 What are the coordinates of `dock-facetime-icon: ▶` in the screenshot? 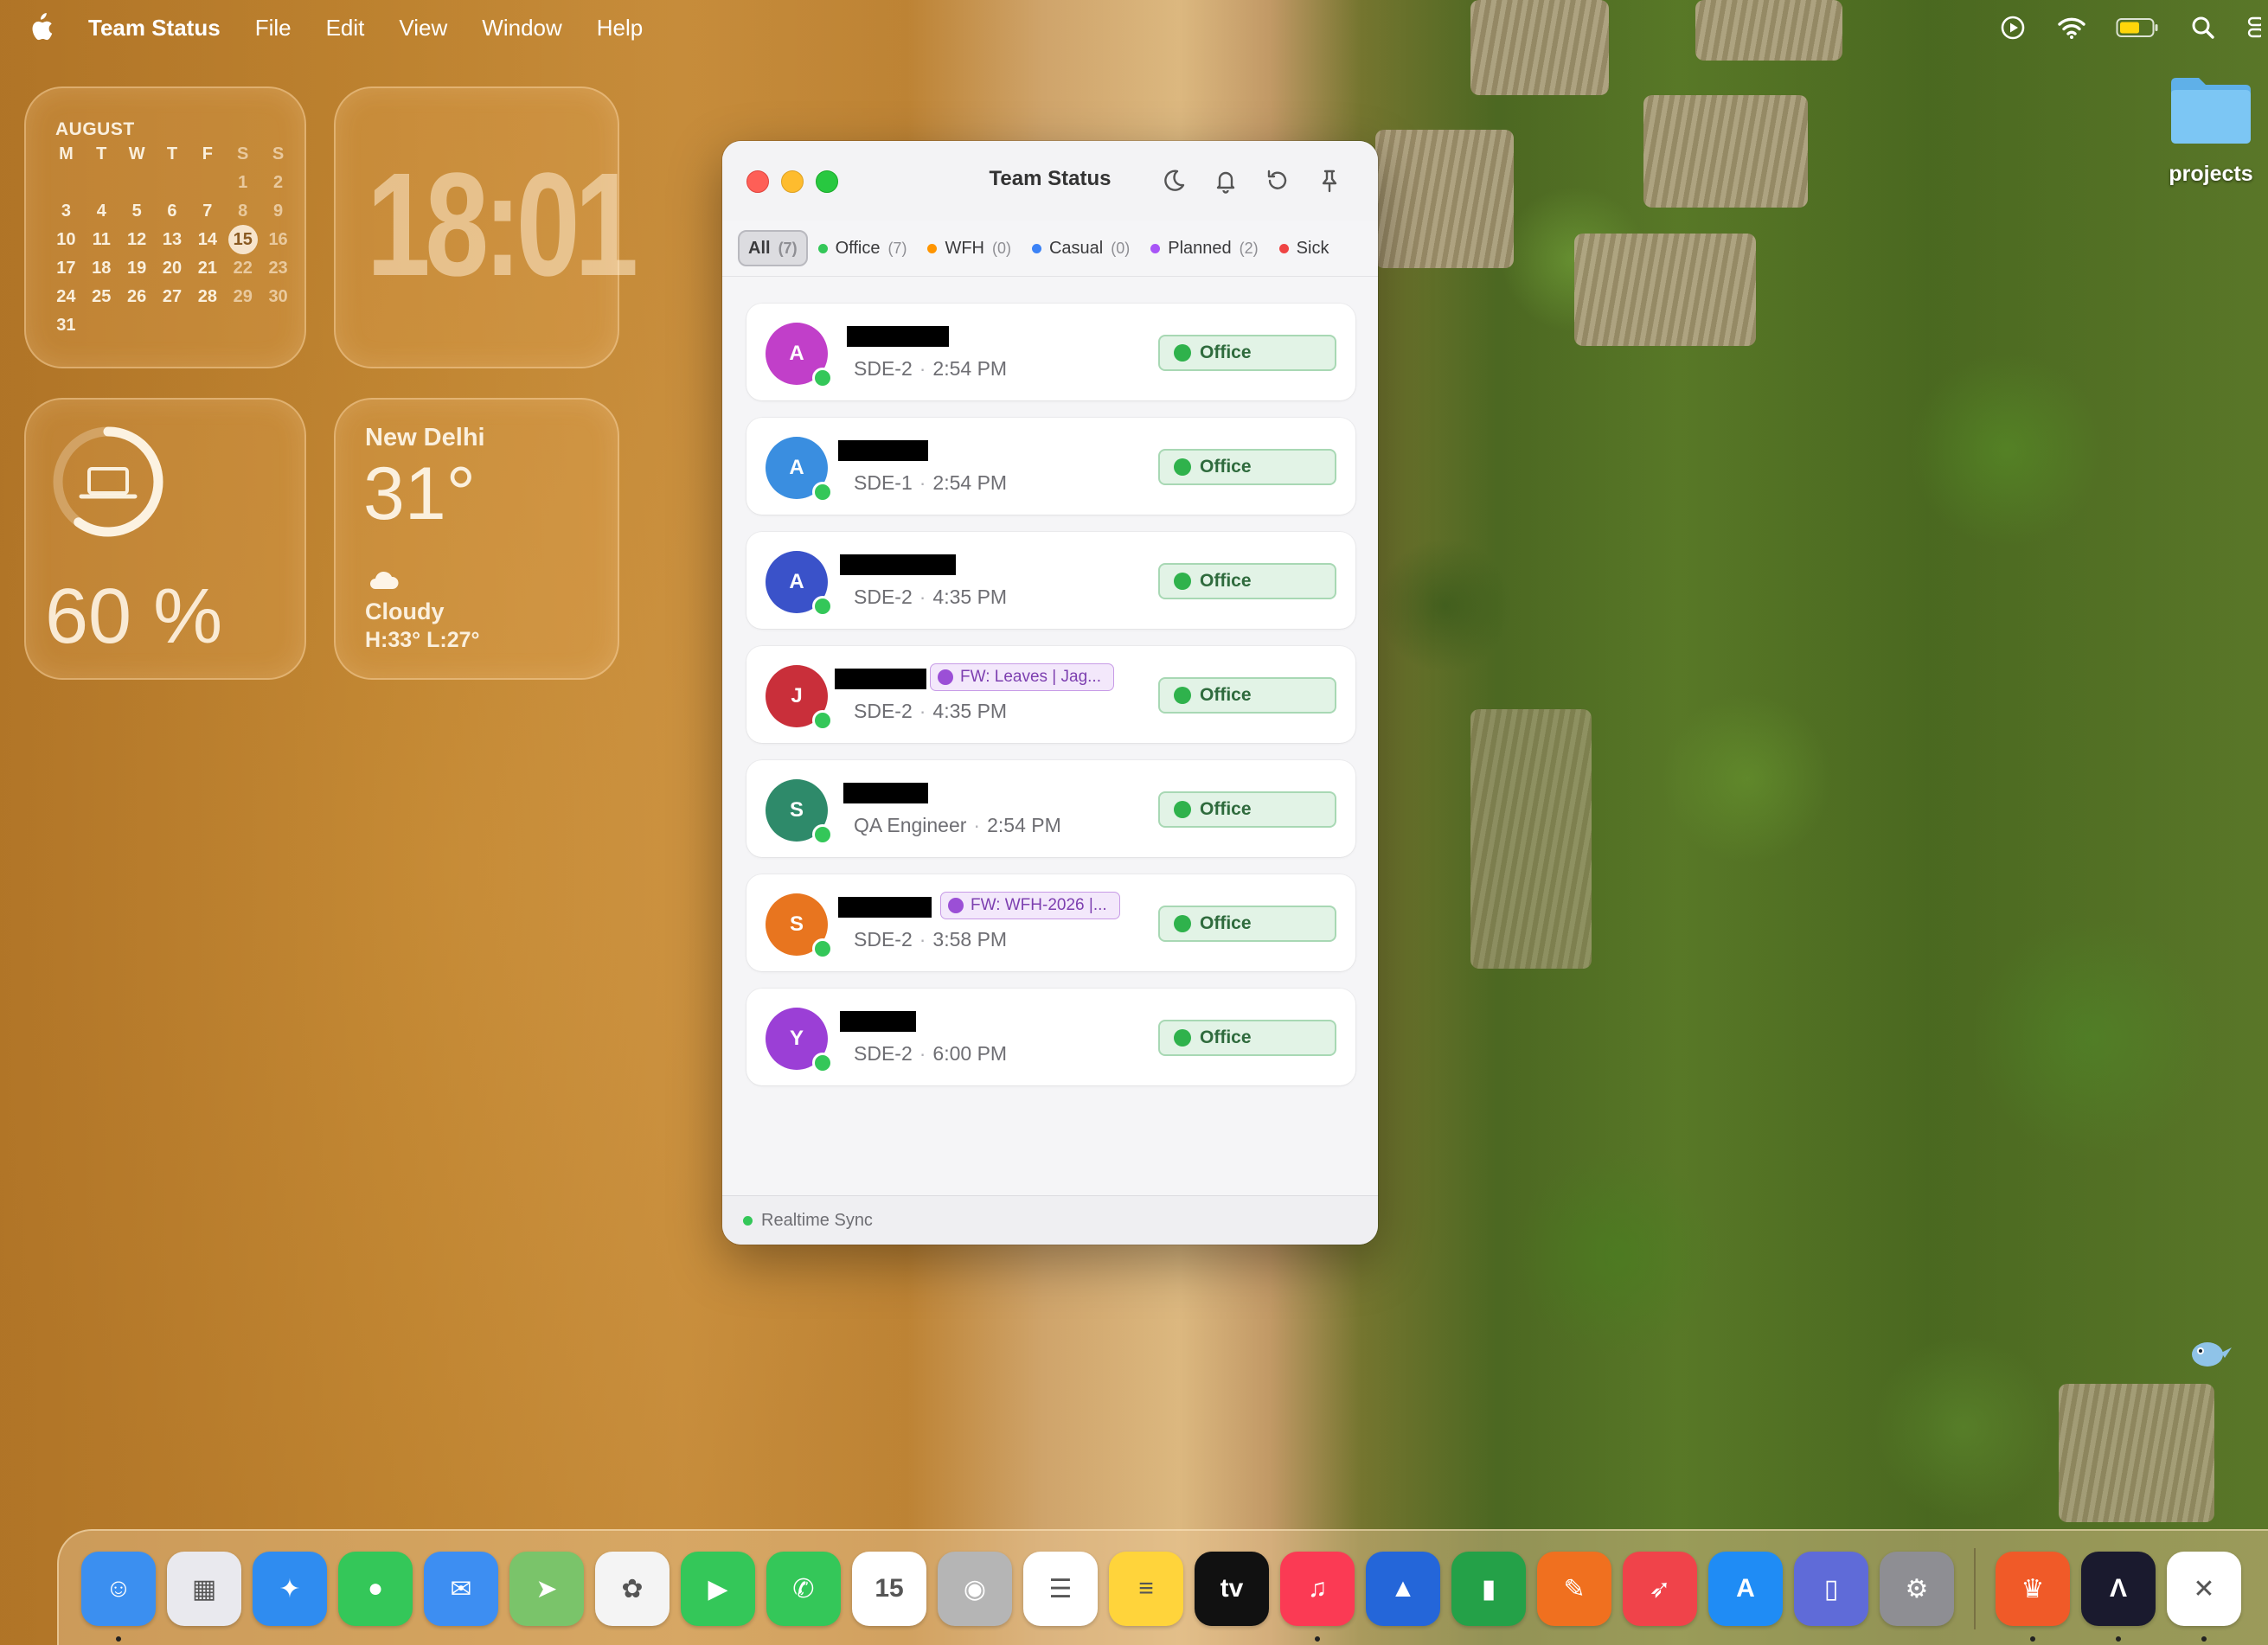 It's located at (718, 1589).